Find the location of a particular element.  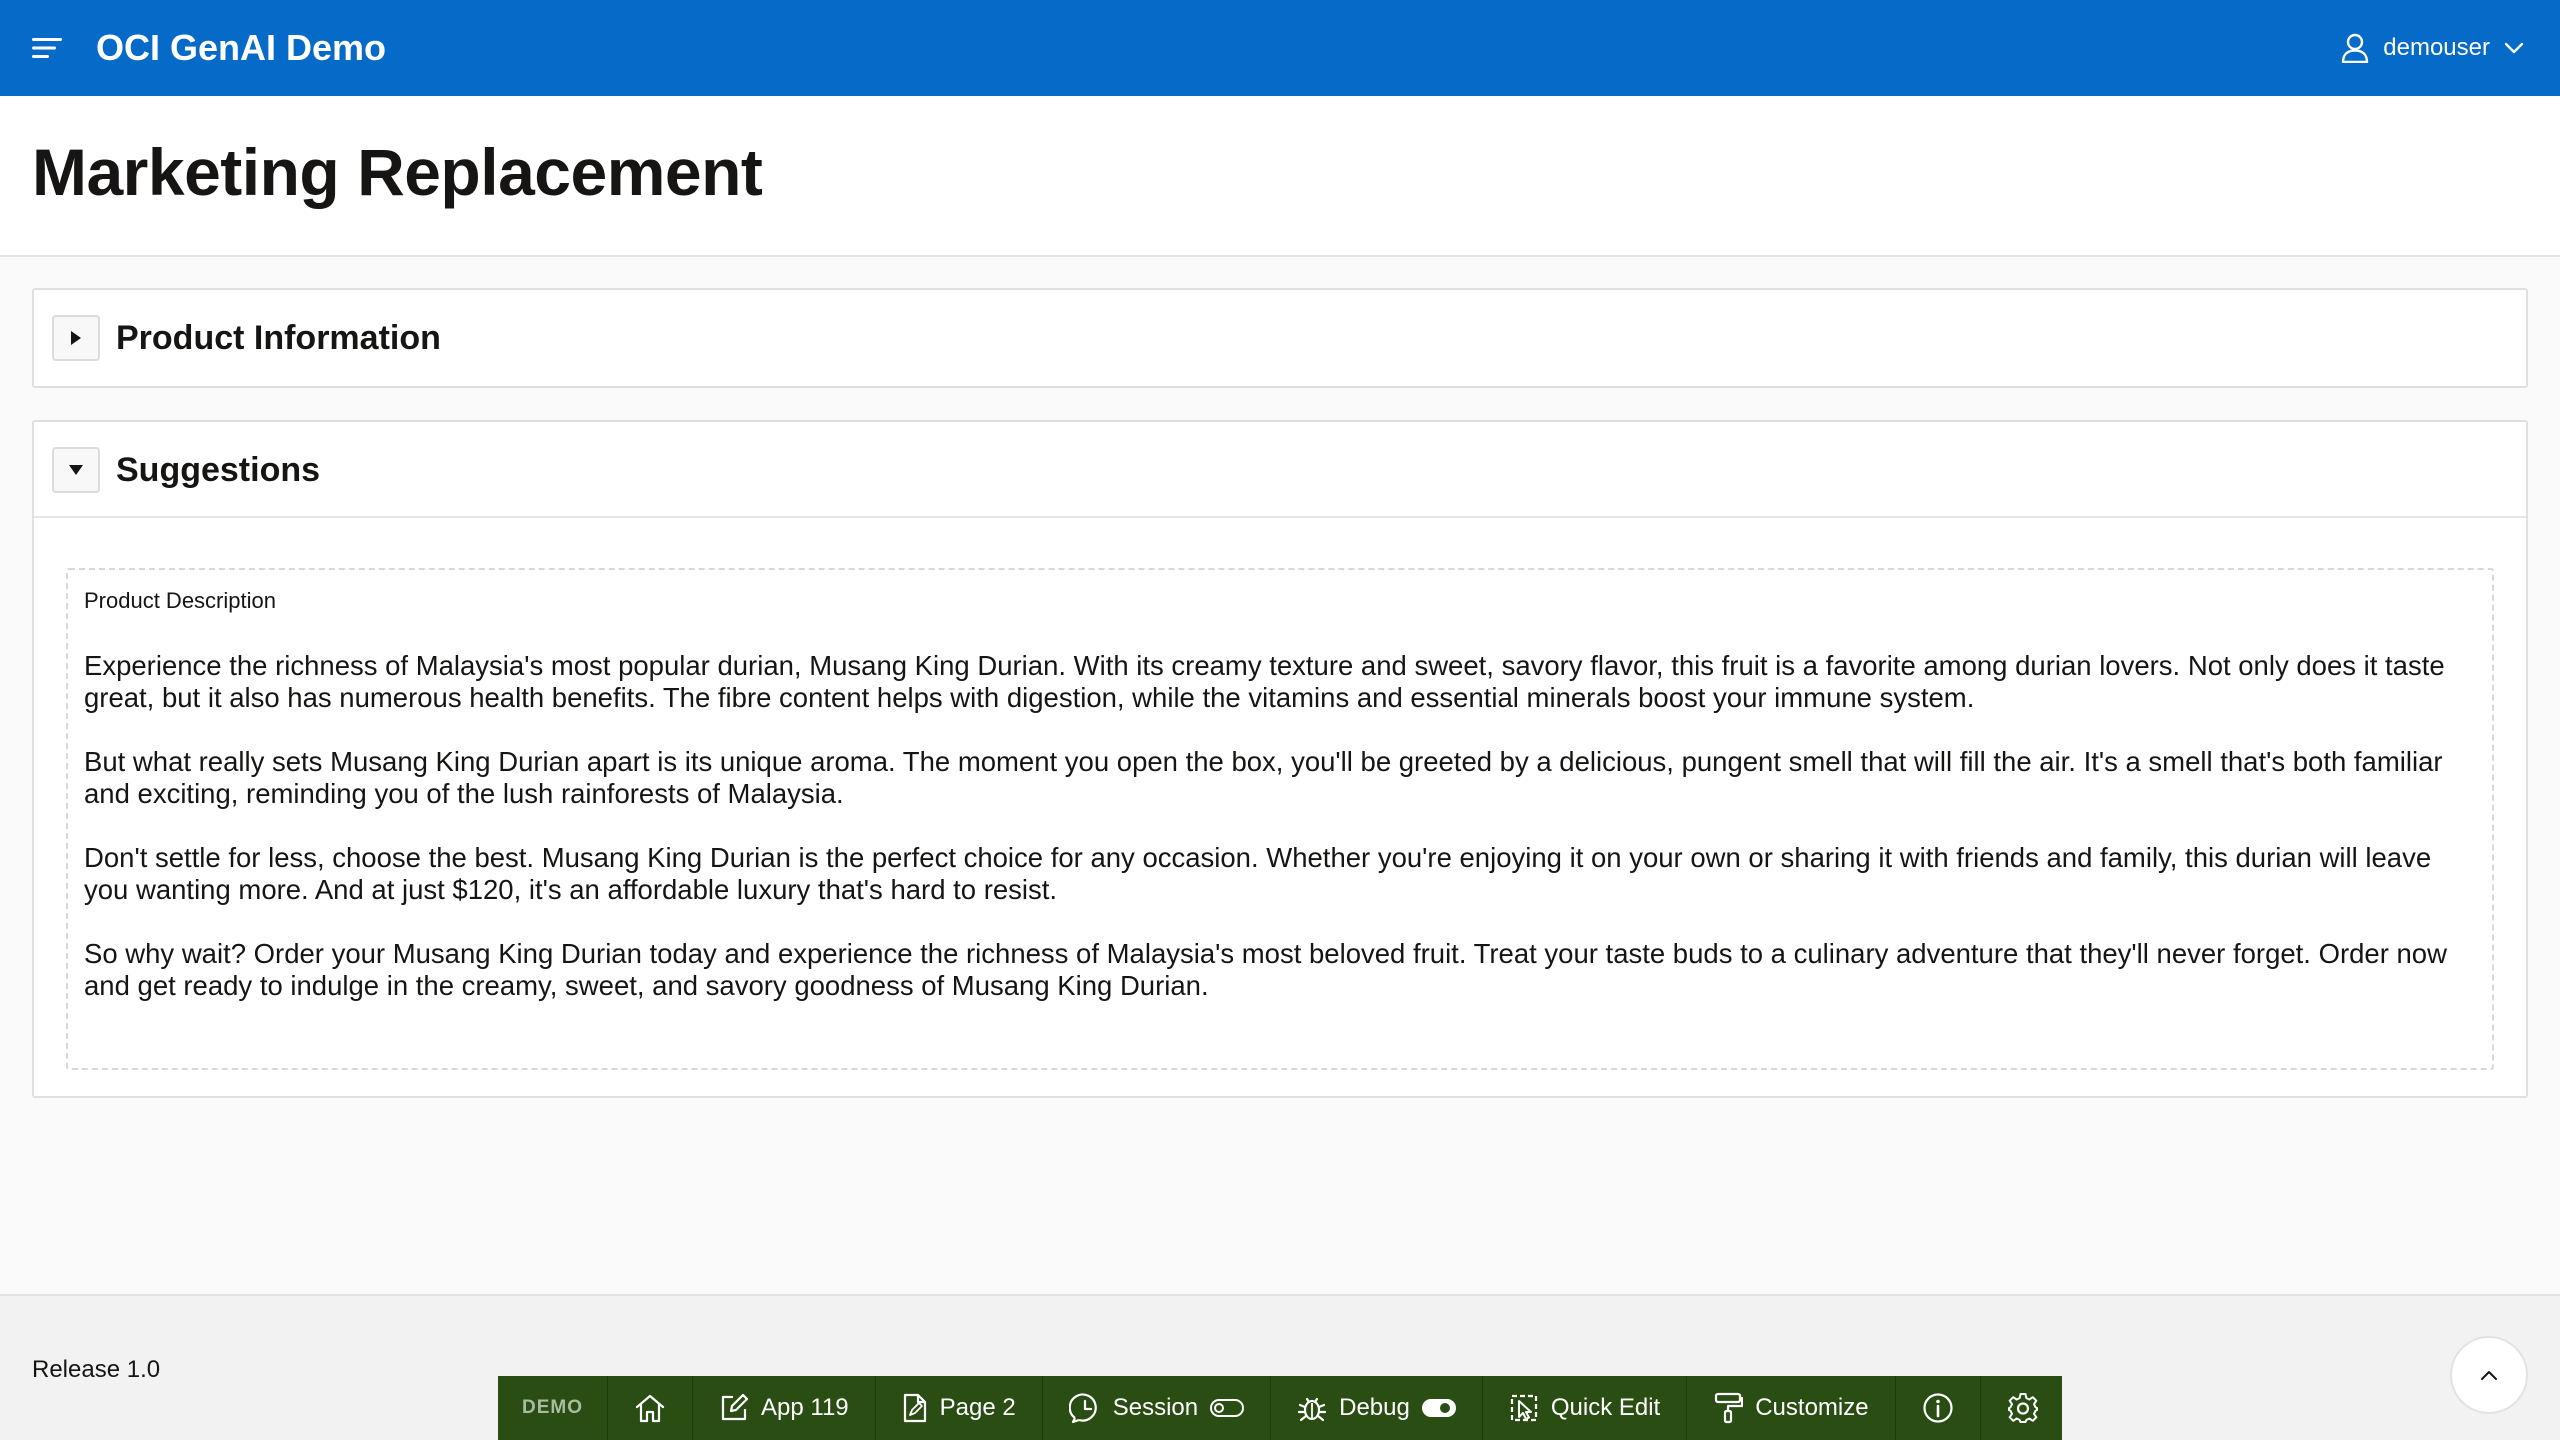

region-header: Suggestions is located at coordinates (1280, 470).